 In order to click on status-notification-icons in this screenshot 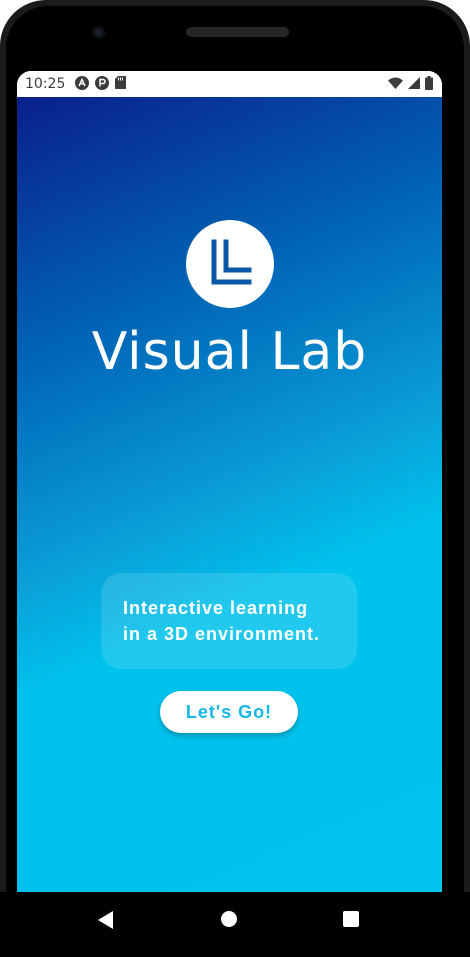, I will do `click(101, 84)`.